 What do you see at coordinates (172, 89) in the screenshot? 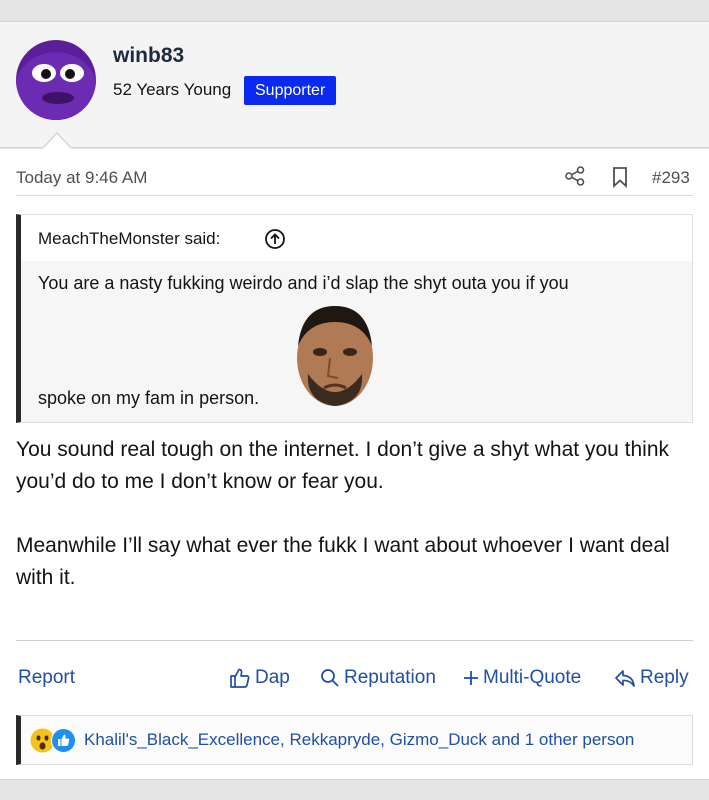
I see `user-title: 52 Years Young` at bounding box center [172, 89].